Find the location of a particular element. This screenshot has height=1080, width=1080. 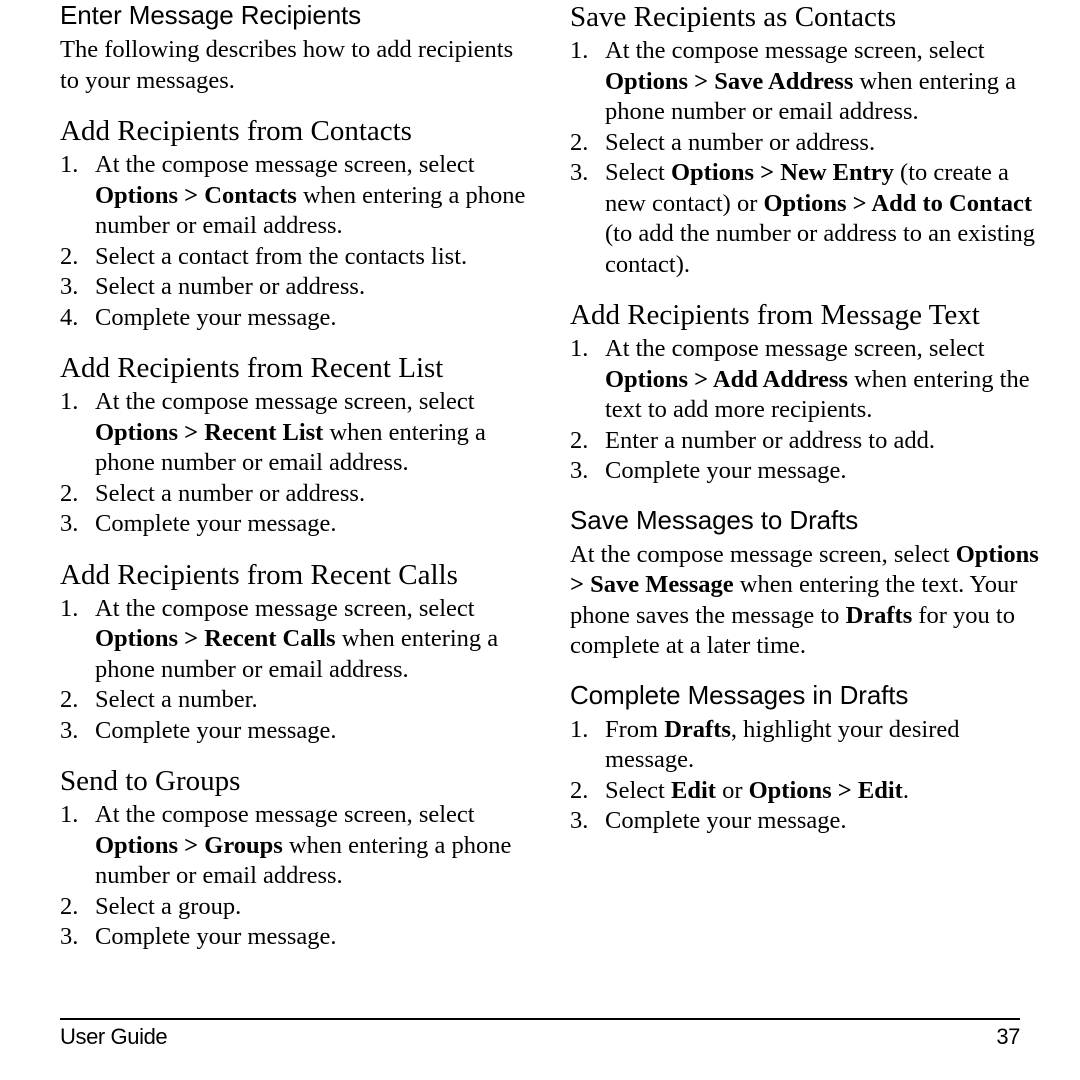

emphasis-text: Options > Contacts is located at coordinates (196, 195).